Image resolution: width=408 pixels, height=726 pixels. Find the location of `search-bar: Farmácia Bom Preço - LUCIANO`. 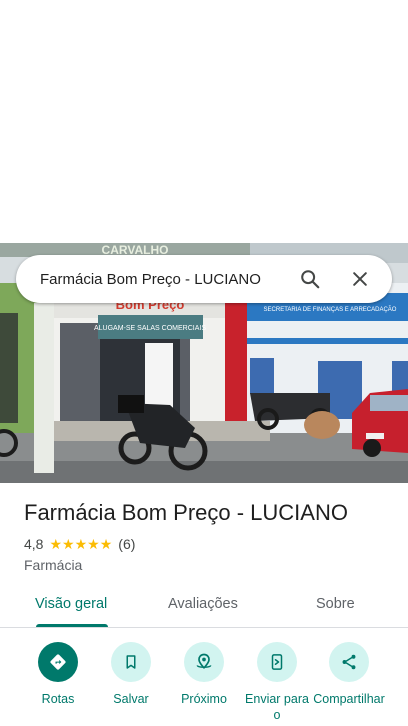

search-bar: Farmácia Bom Preço - LUCIANO is located at coordinates (204, 279).